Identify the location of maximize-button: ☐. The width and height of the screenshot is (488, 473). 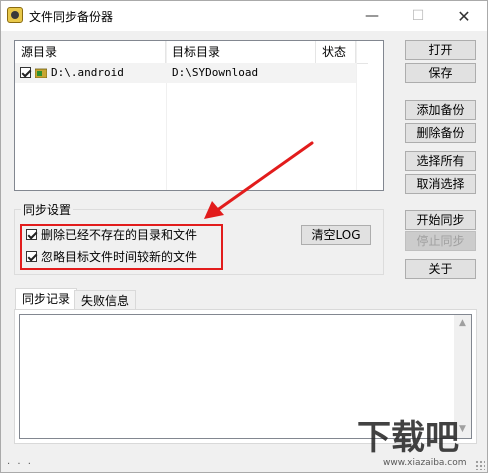
(418, 16).